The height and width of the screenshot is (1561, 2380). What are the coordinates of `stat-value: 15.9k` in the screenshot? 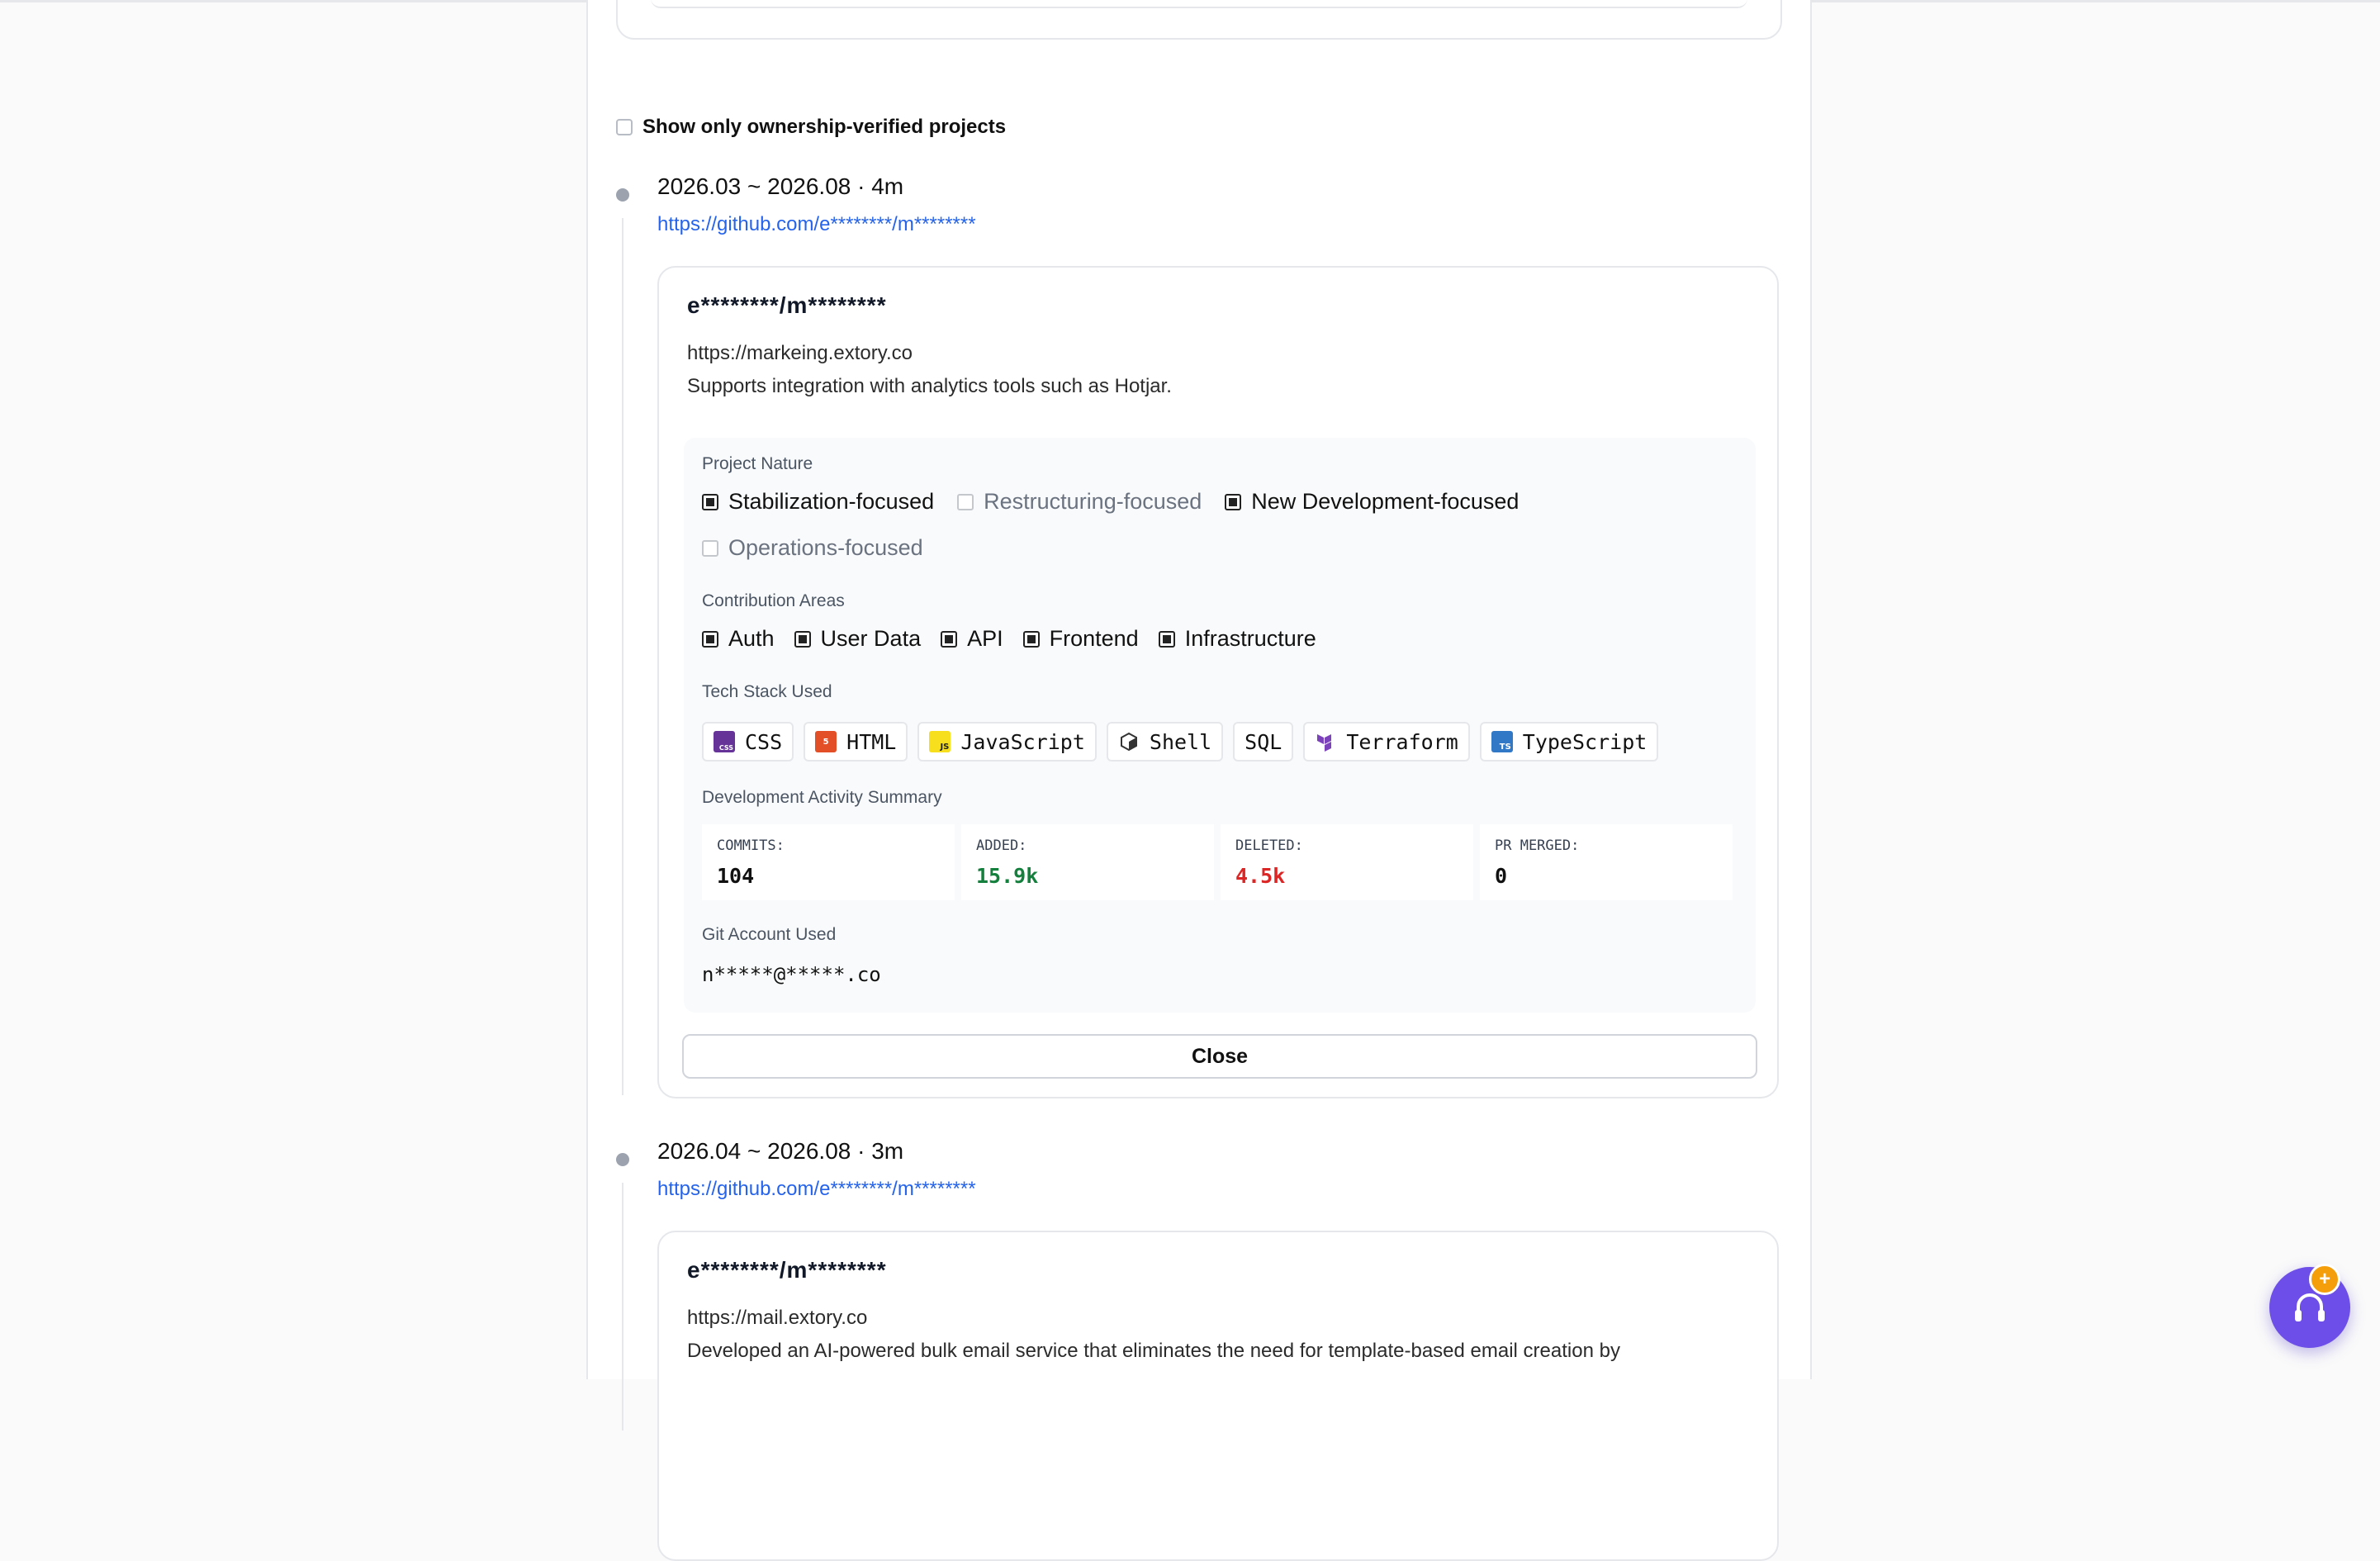 It's located at (1007, 876).